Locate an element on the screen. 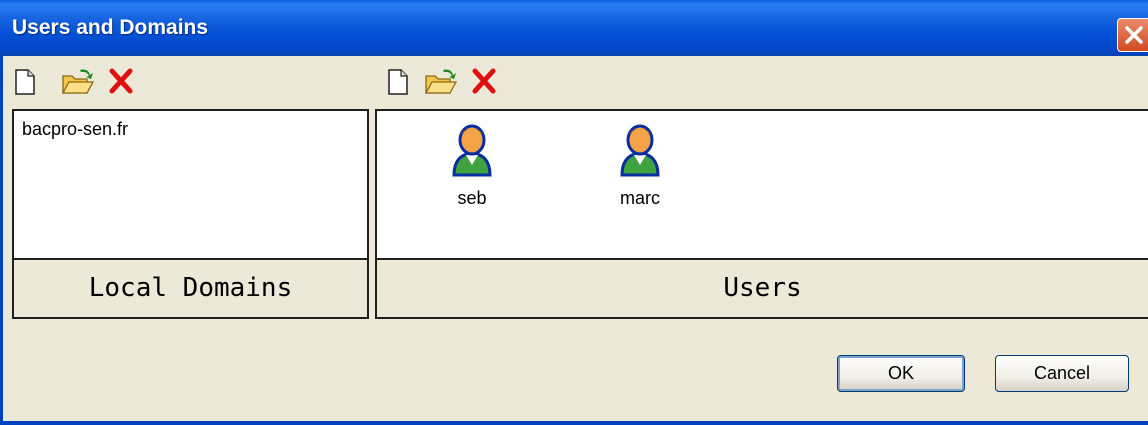  domains-pane-label: Local Domains is located at coordinates (190, 288).